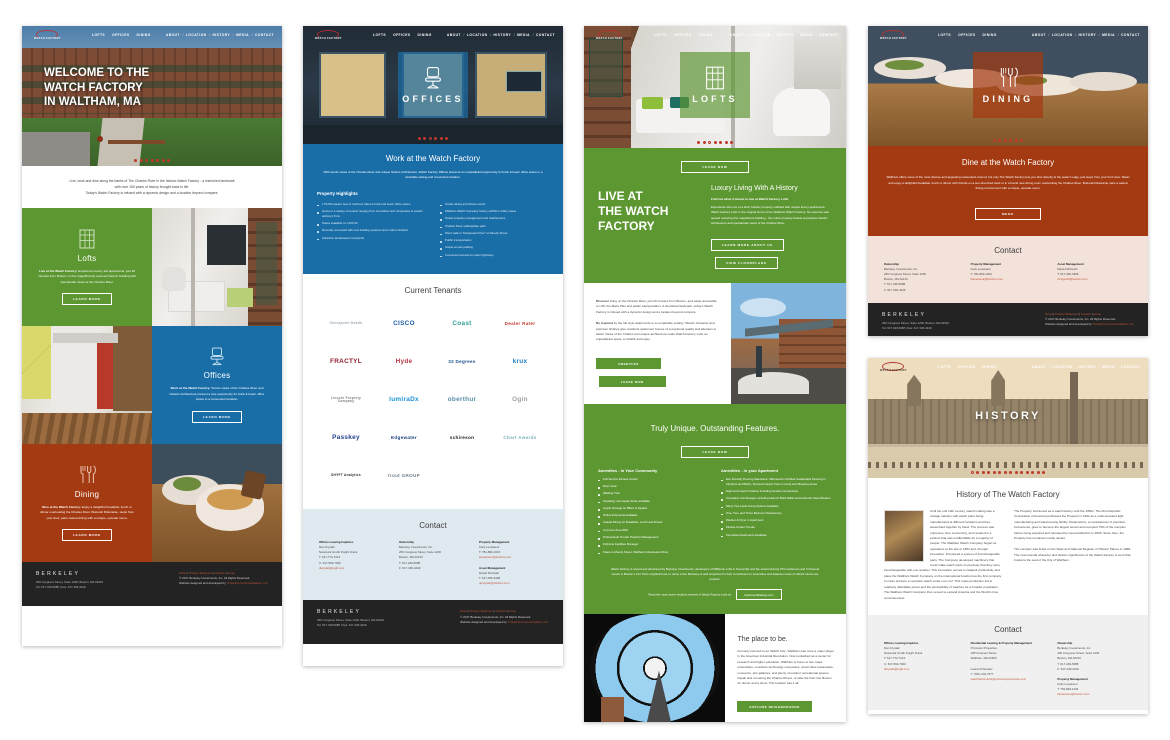 This screenshot has width=1170, height=740. I want to click on nav-item-history-active: HISTORY, so click(1088, 367).